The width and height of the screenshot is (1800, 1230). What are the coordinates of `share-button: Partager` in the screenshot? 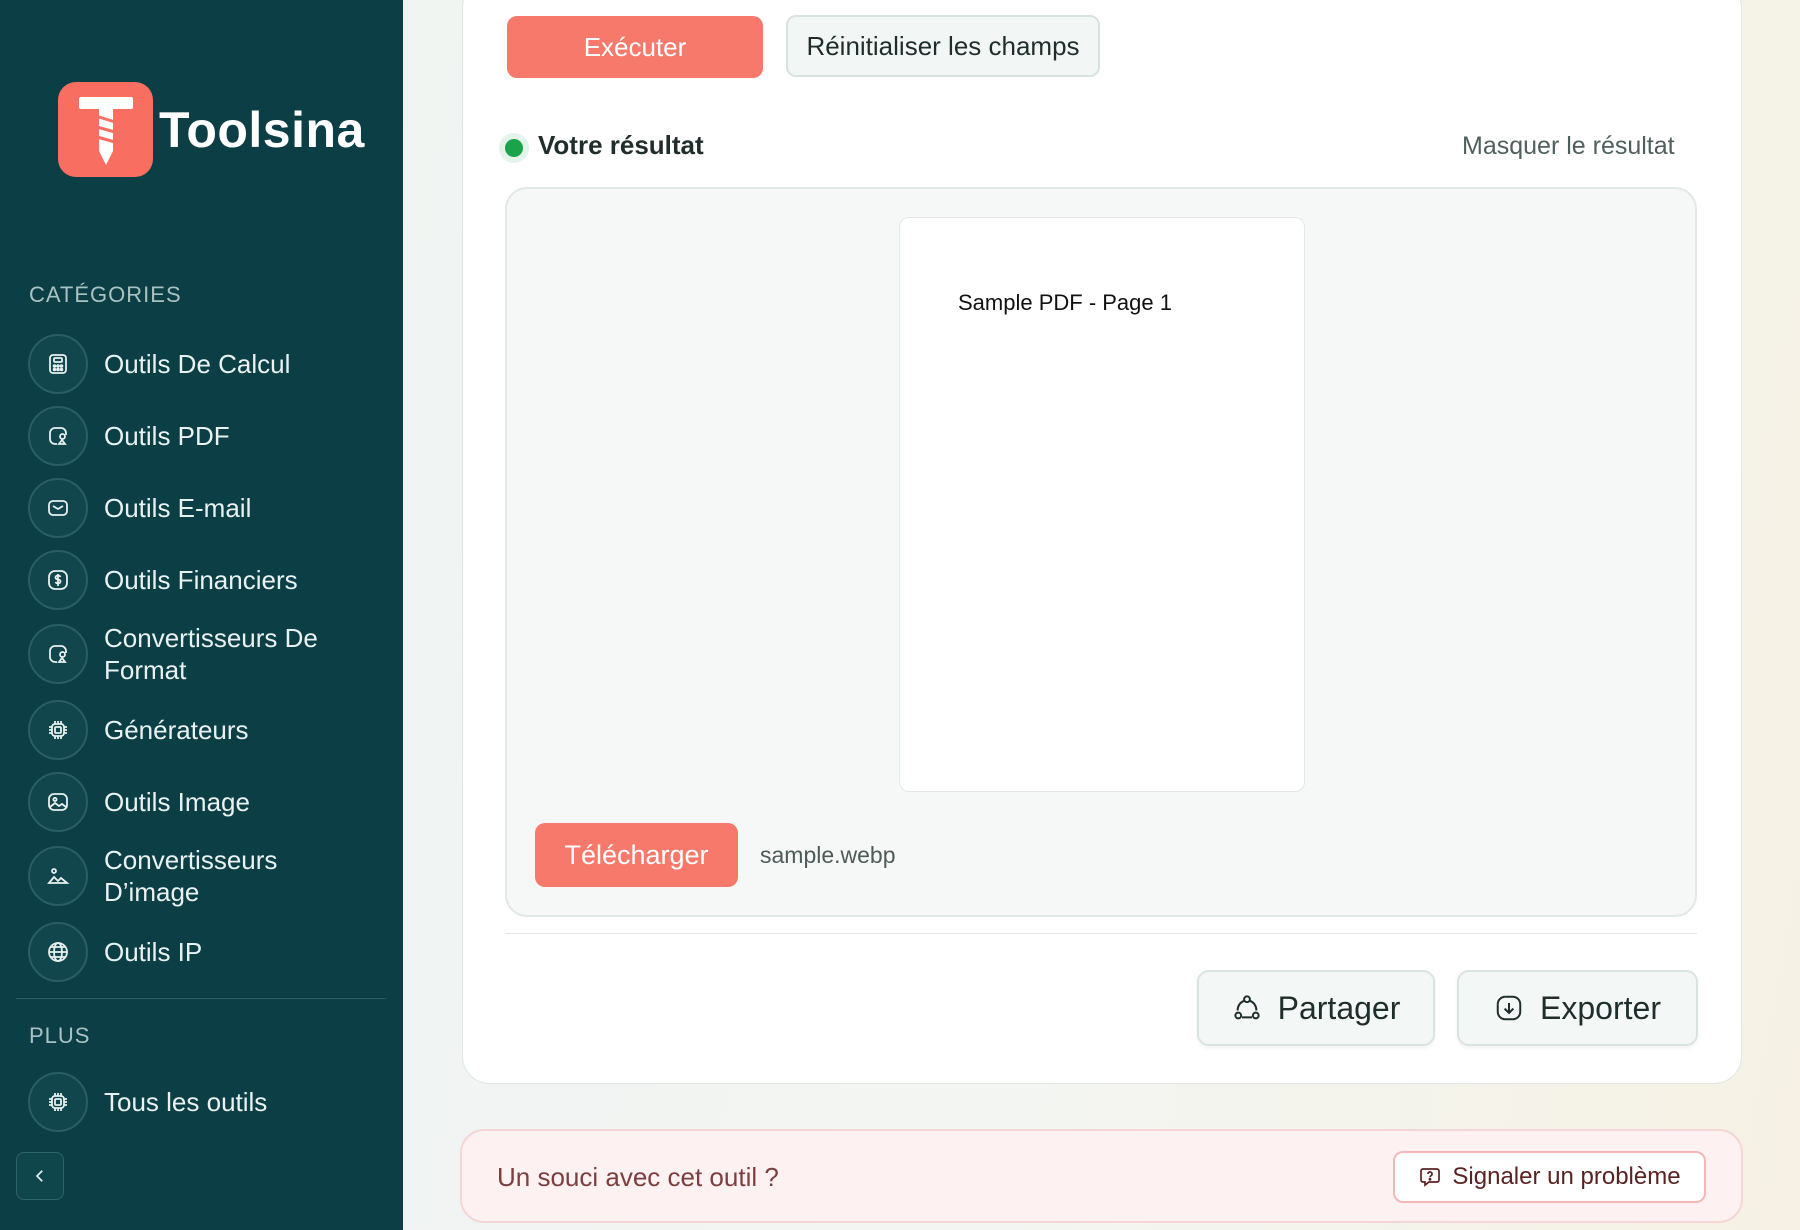 It's located at (1316, 1008).